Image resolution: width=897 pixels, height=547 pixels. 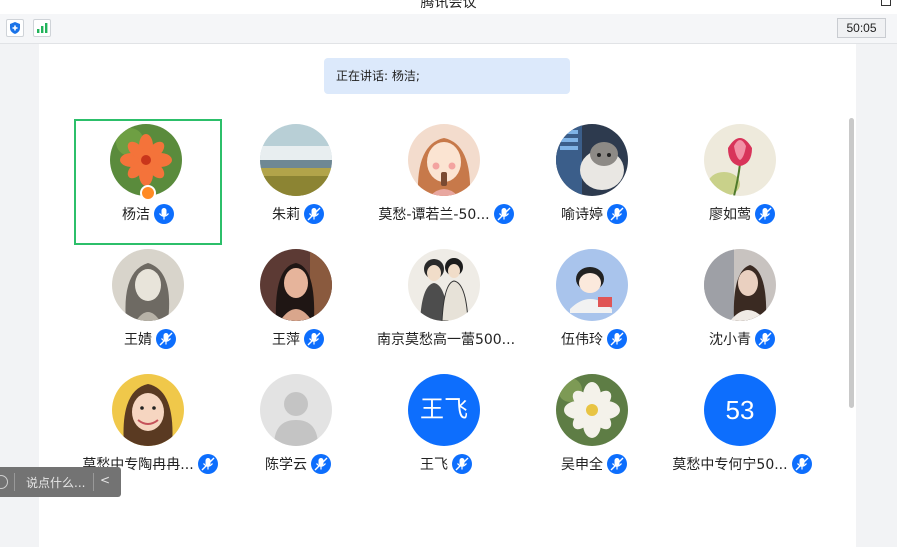 I want to click on participant-name: 朱莉, so click(x=286, y=214).